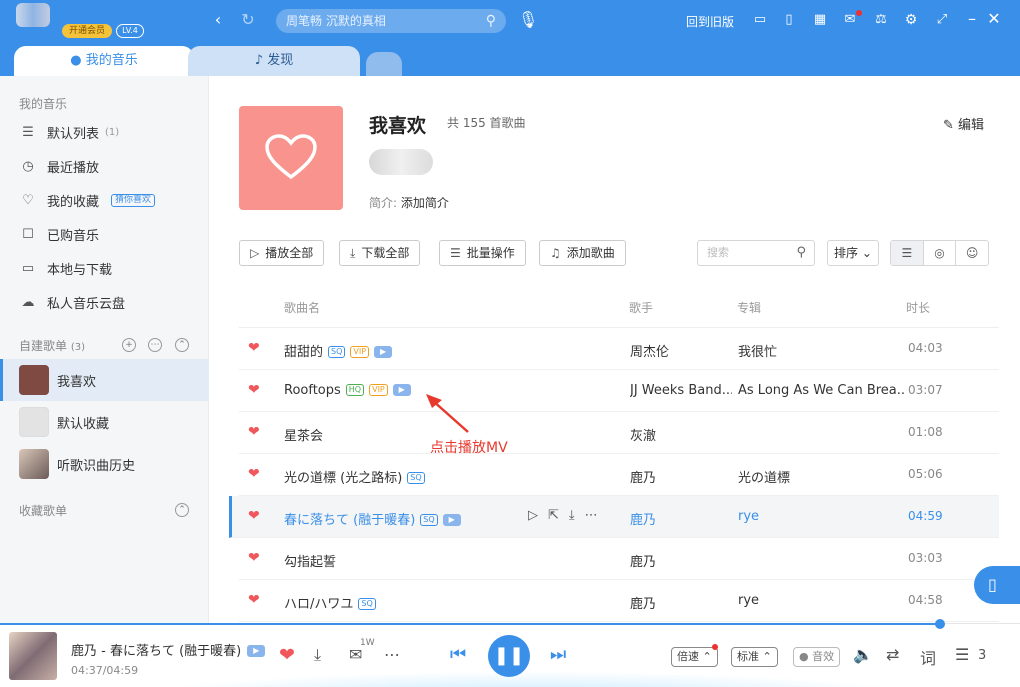 The width and height of the screenshot is (1020, 687). I want to click on col-duration: 时长, so click(918, 307).